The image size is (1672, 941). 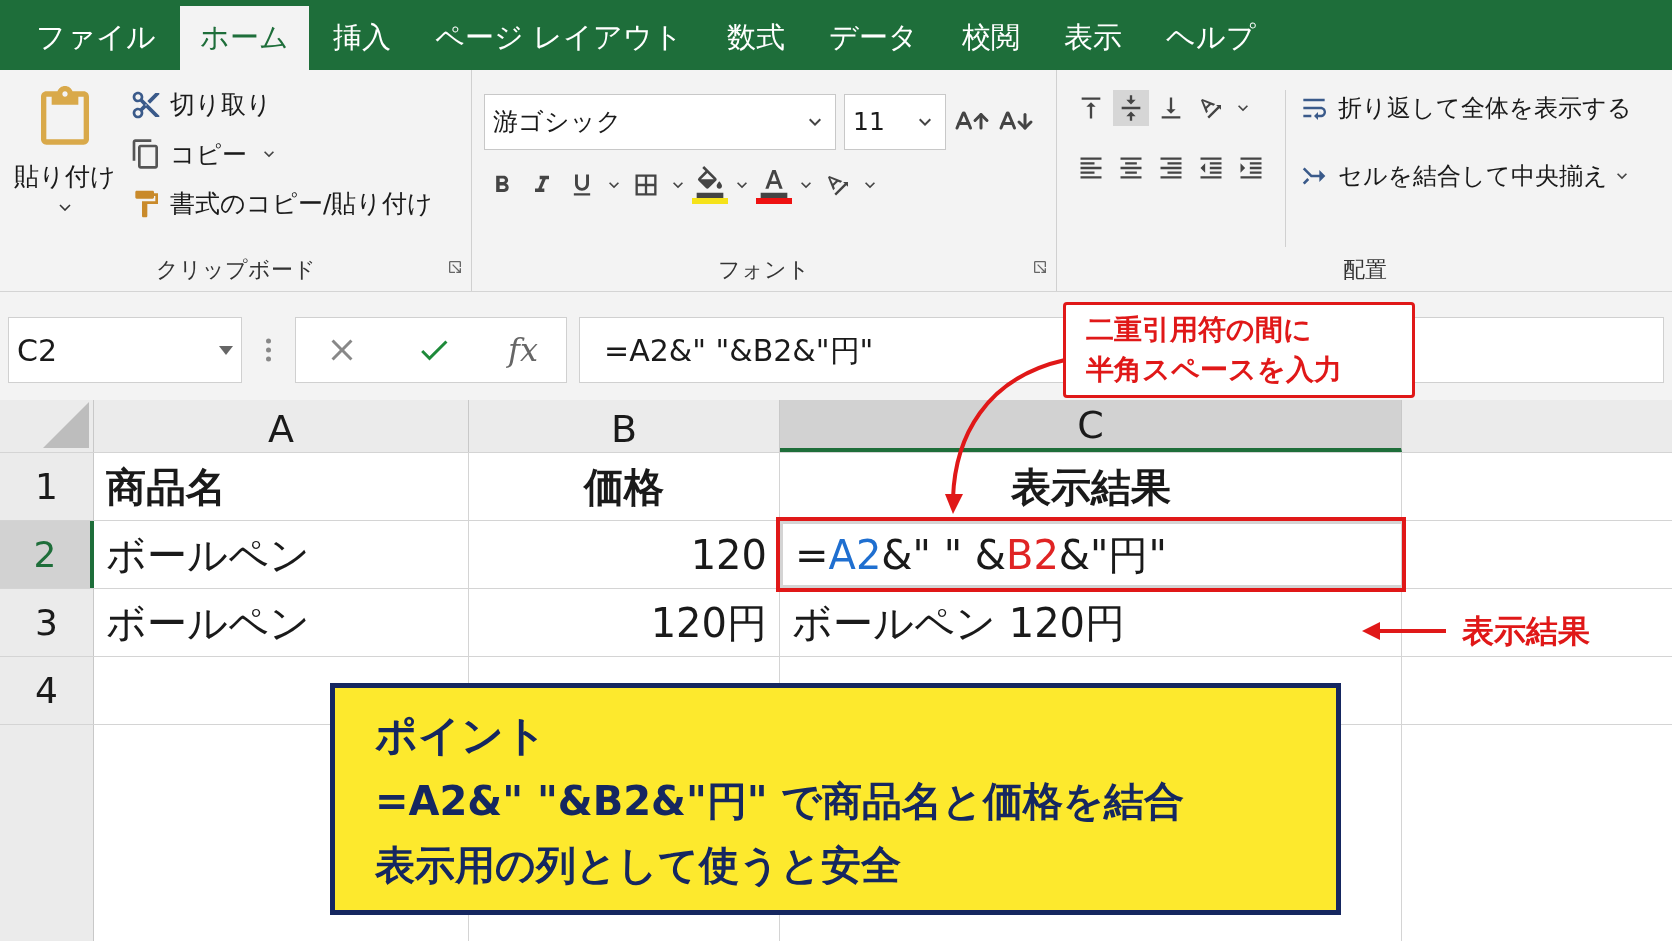 I want to click on result-label: 表示結果, so click(x=1526, y=631).